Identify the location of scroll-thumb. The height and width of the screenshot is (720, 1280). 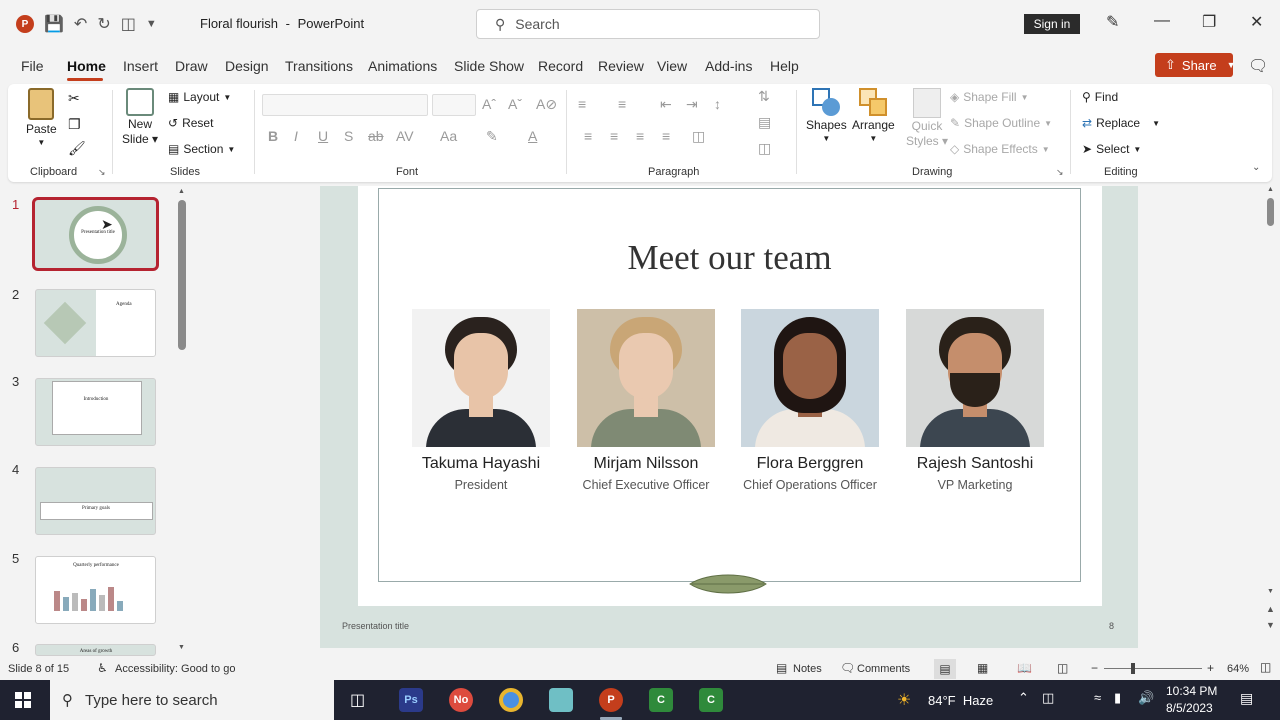
(1270, 212).